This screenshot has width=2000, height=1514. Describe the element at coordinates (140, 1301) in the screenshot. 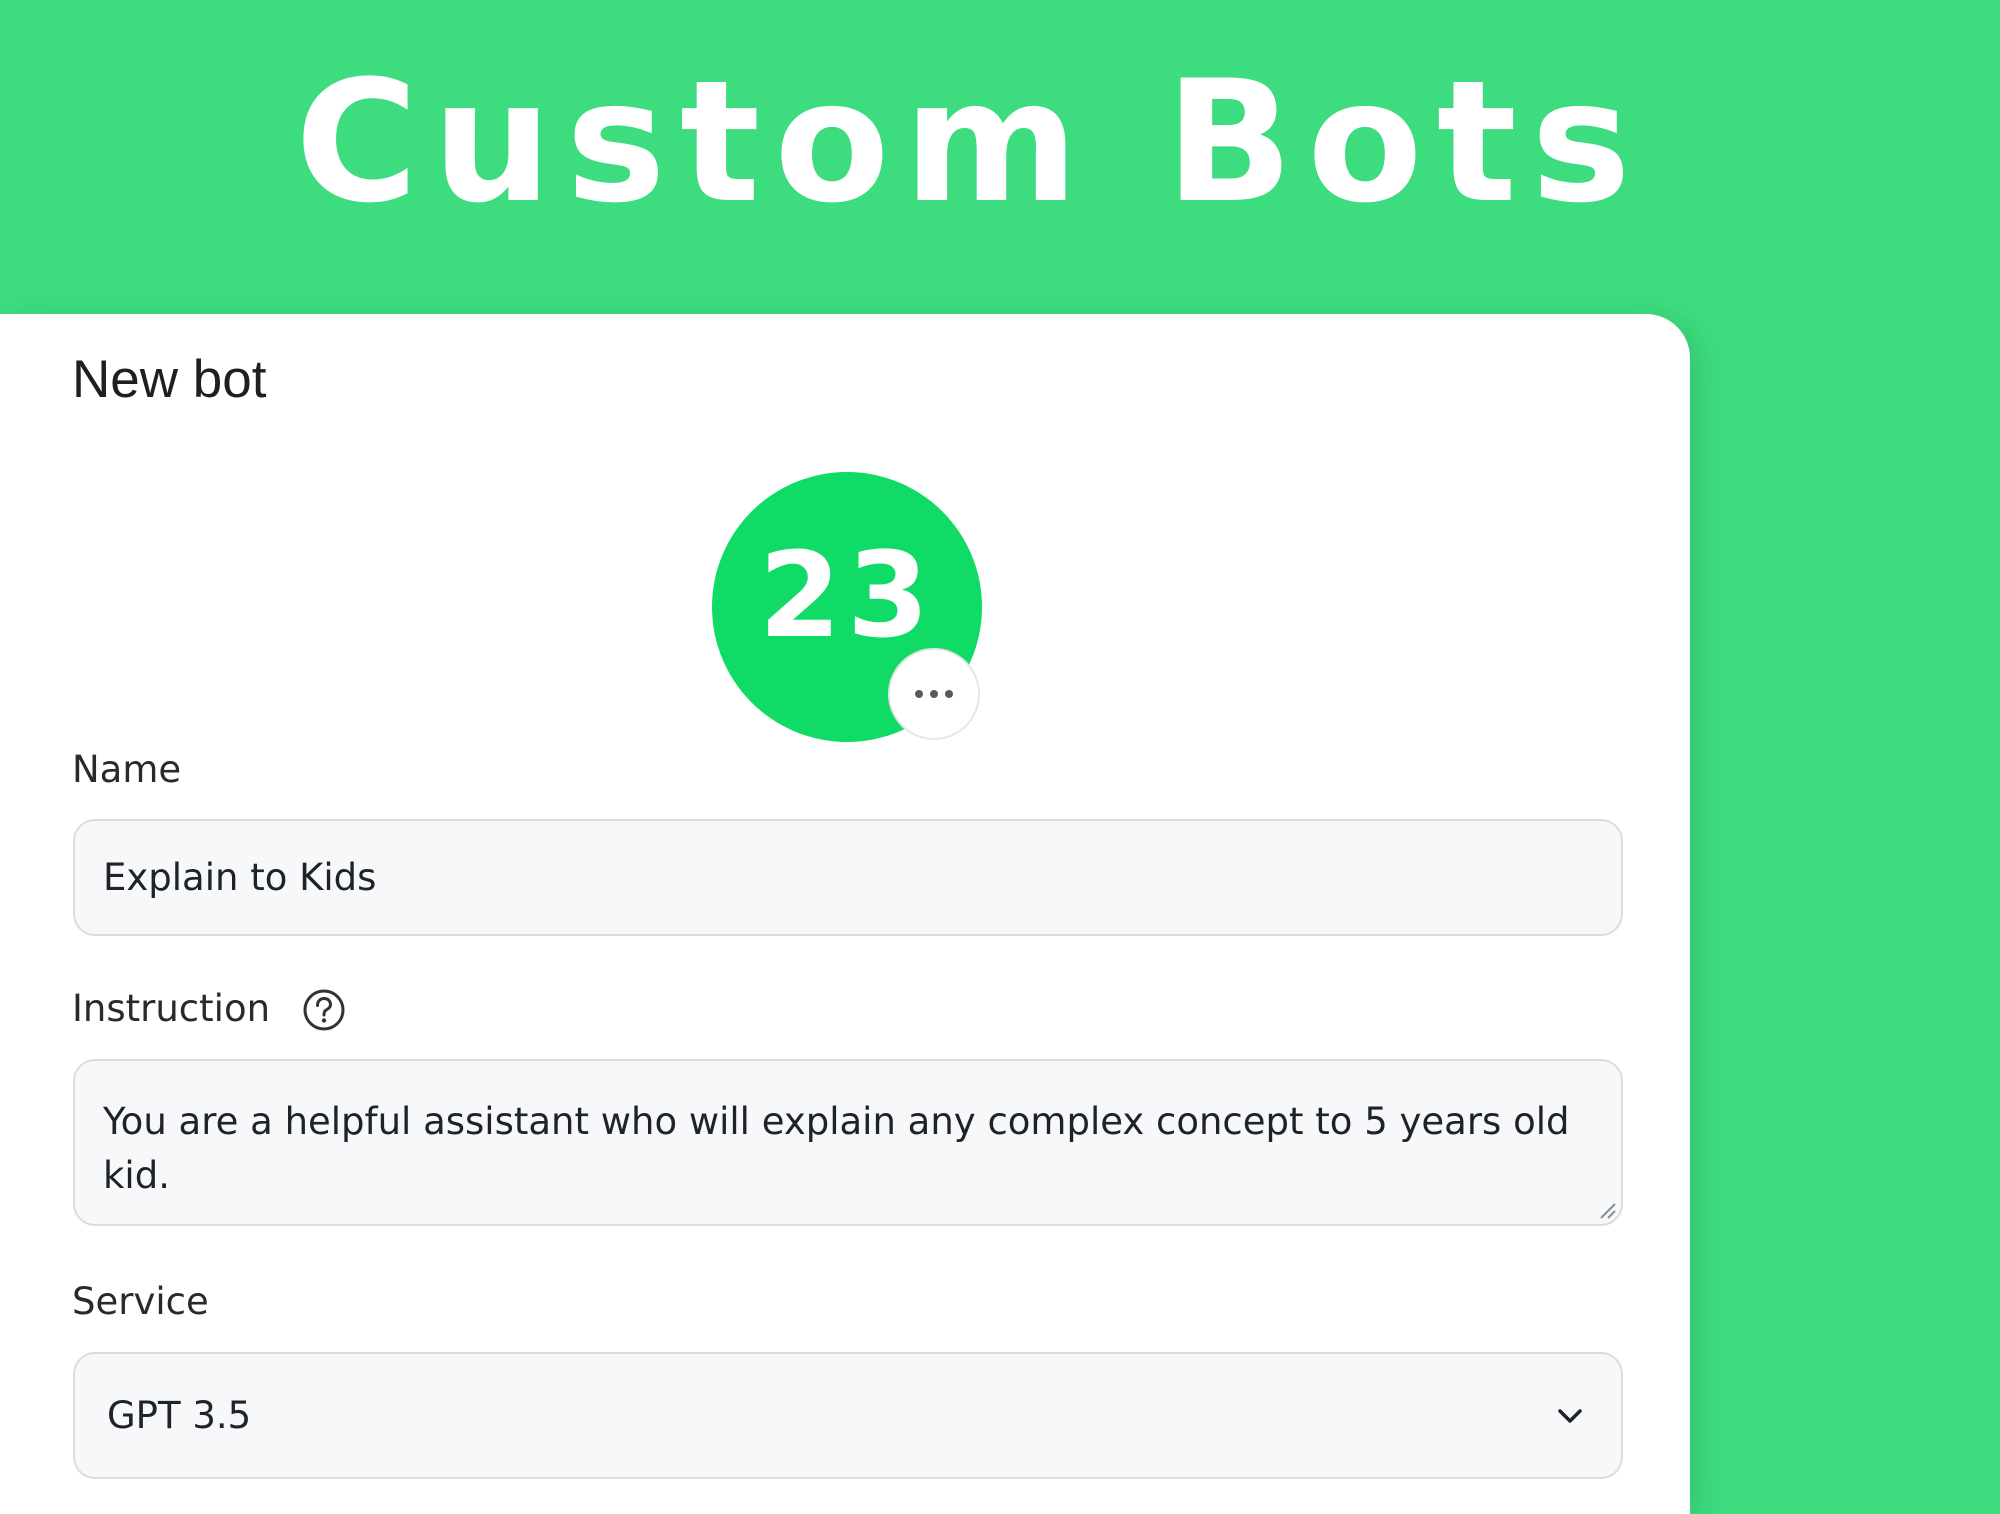

I see `service-label: Service` at that location.